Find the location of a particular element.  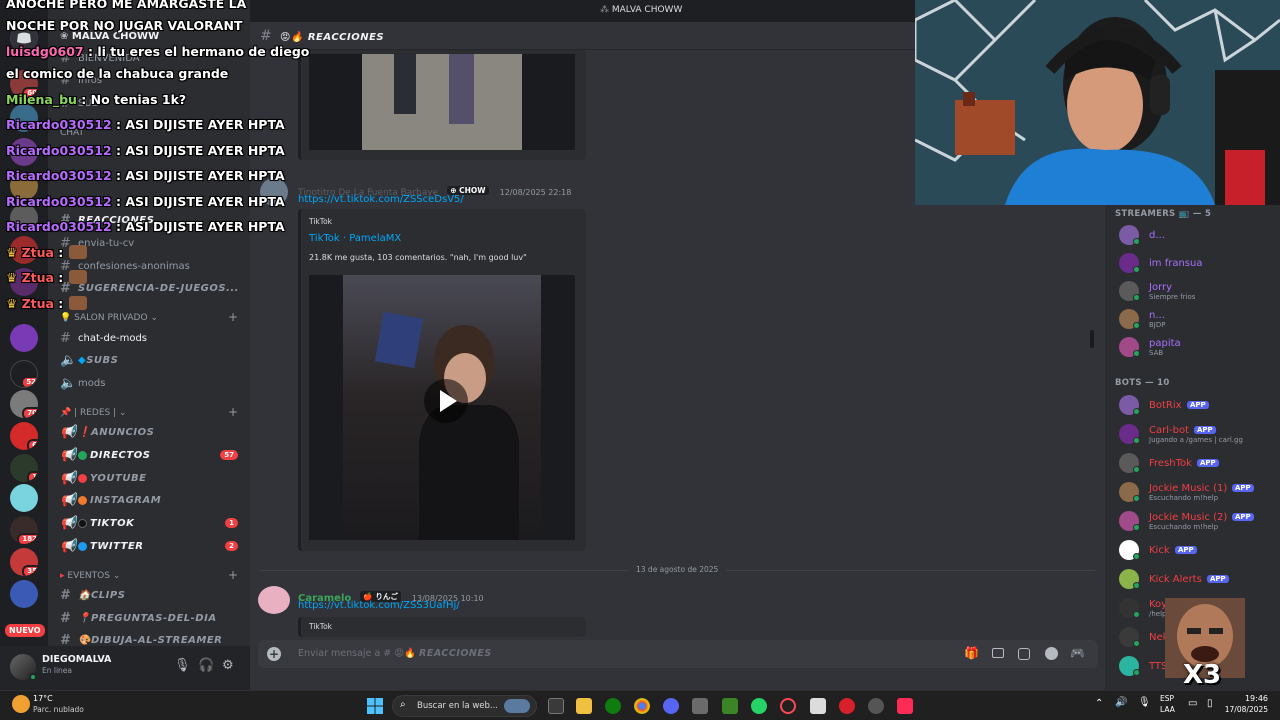

discord-home-icon is located at coordinates (24, 38).